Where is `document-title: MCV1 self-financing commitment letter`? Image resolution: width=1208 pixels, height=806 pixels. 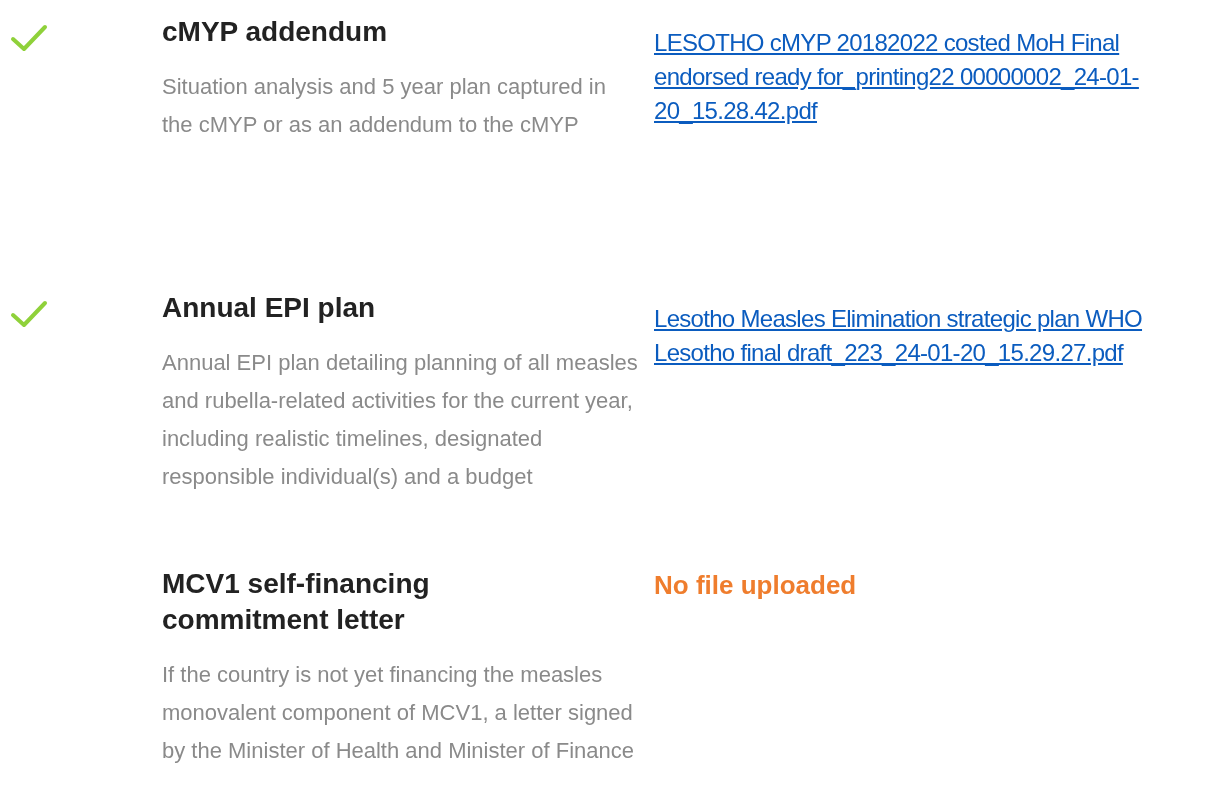
document-title: MCV1 self-financing commitment letter is located at coordinates (296, 602).